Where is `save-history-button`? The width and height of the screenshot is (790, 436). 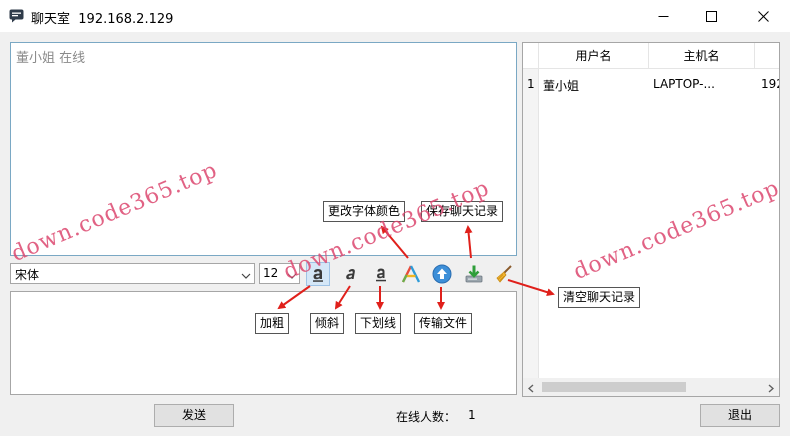
save-history-button is located at coordinates (474, 274).